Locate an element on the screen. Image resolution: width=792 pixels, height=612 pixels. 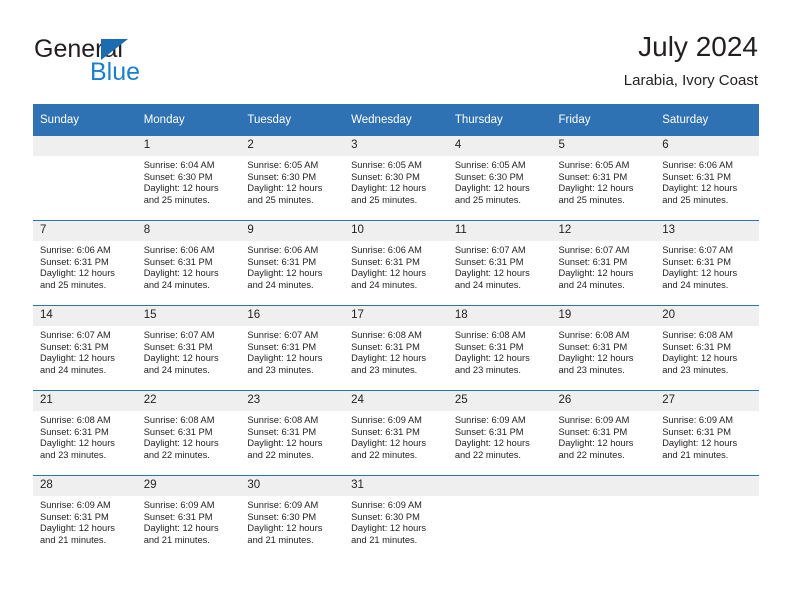
weekday-header-sunday: Sunday is located at coordinates (85, 120).